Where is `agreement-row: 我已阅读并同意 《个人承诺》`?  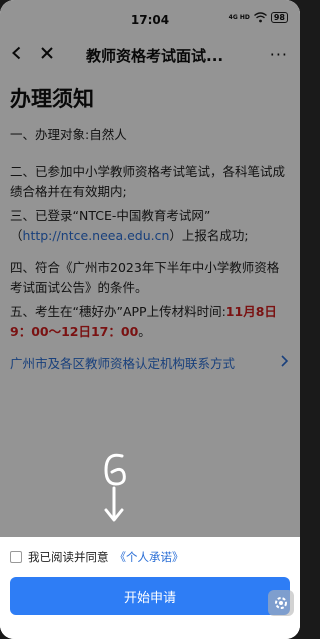 agreement-row: 我已阅读并同意 《个人承诺》 is located at coordinates (97, 557).